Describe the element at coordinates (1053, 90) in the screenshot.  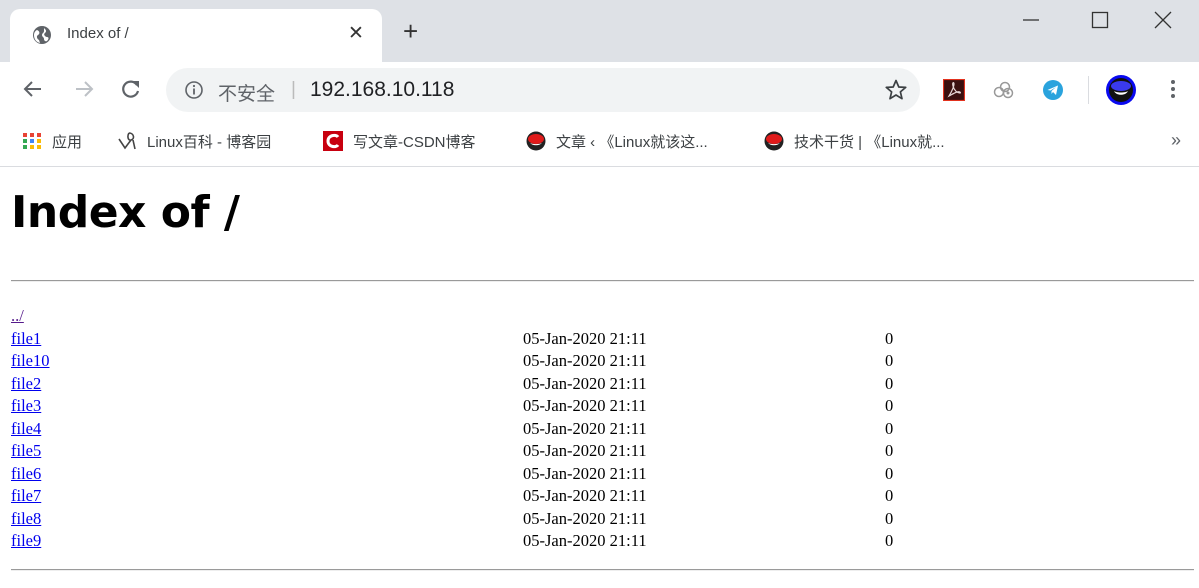
I see `telegram-icon` at that location.